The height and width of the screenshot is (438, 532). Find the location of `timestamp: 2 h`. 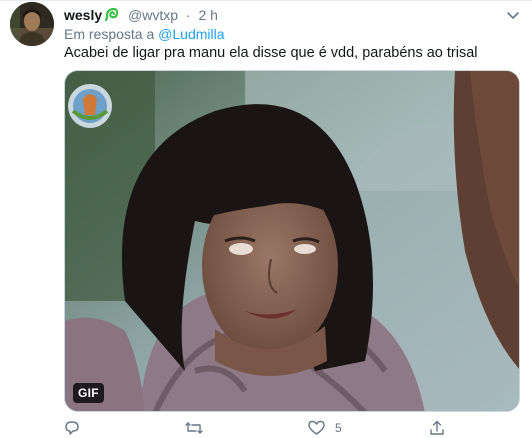

timestamp: 2 h is located at coordinates (207, 15).